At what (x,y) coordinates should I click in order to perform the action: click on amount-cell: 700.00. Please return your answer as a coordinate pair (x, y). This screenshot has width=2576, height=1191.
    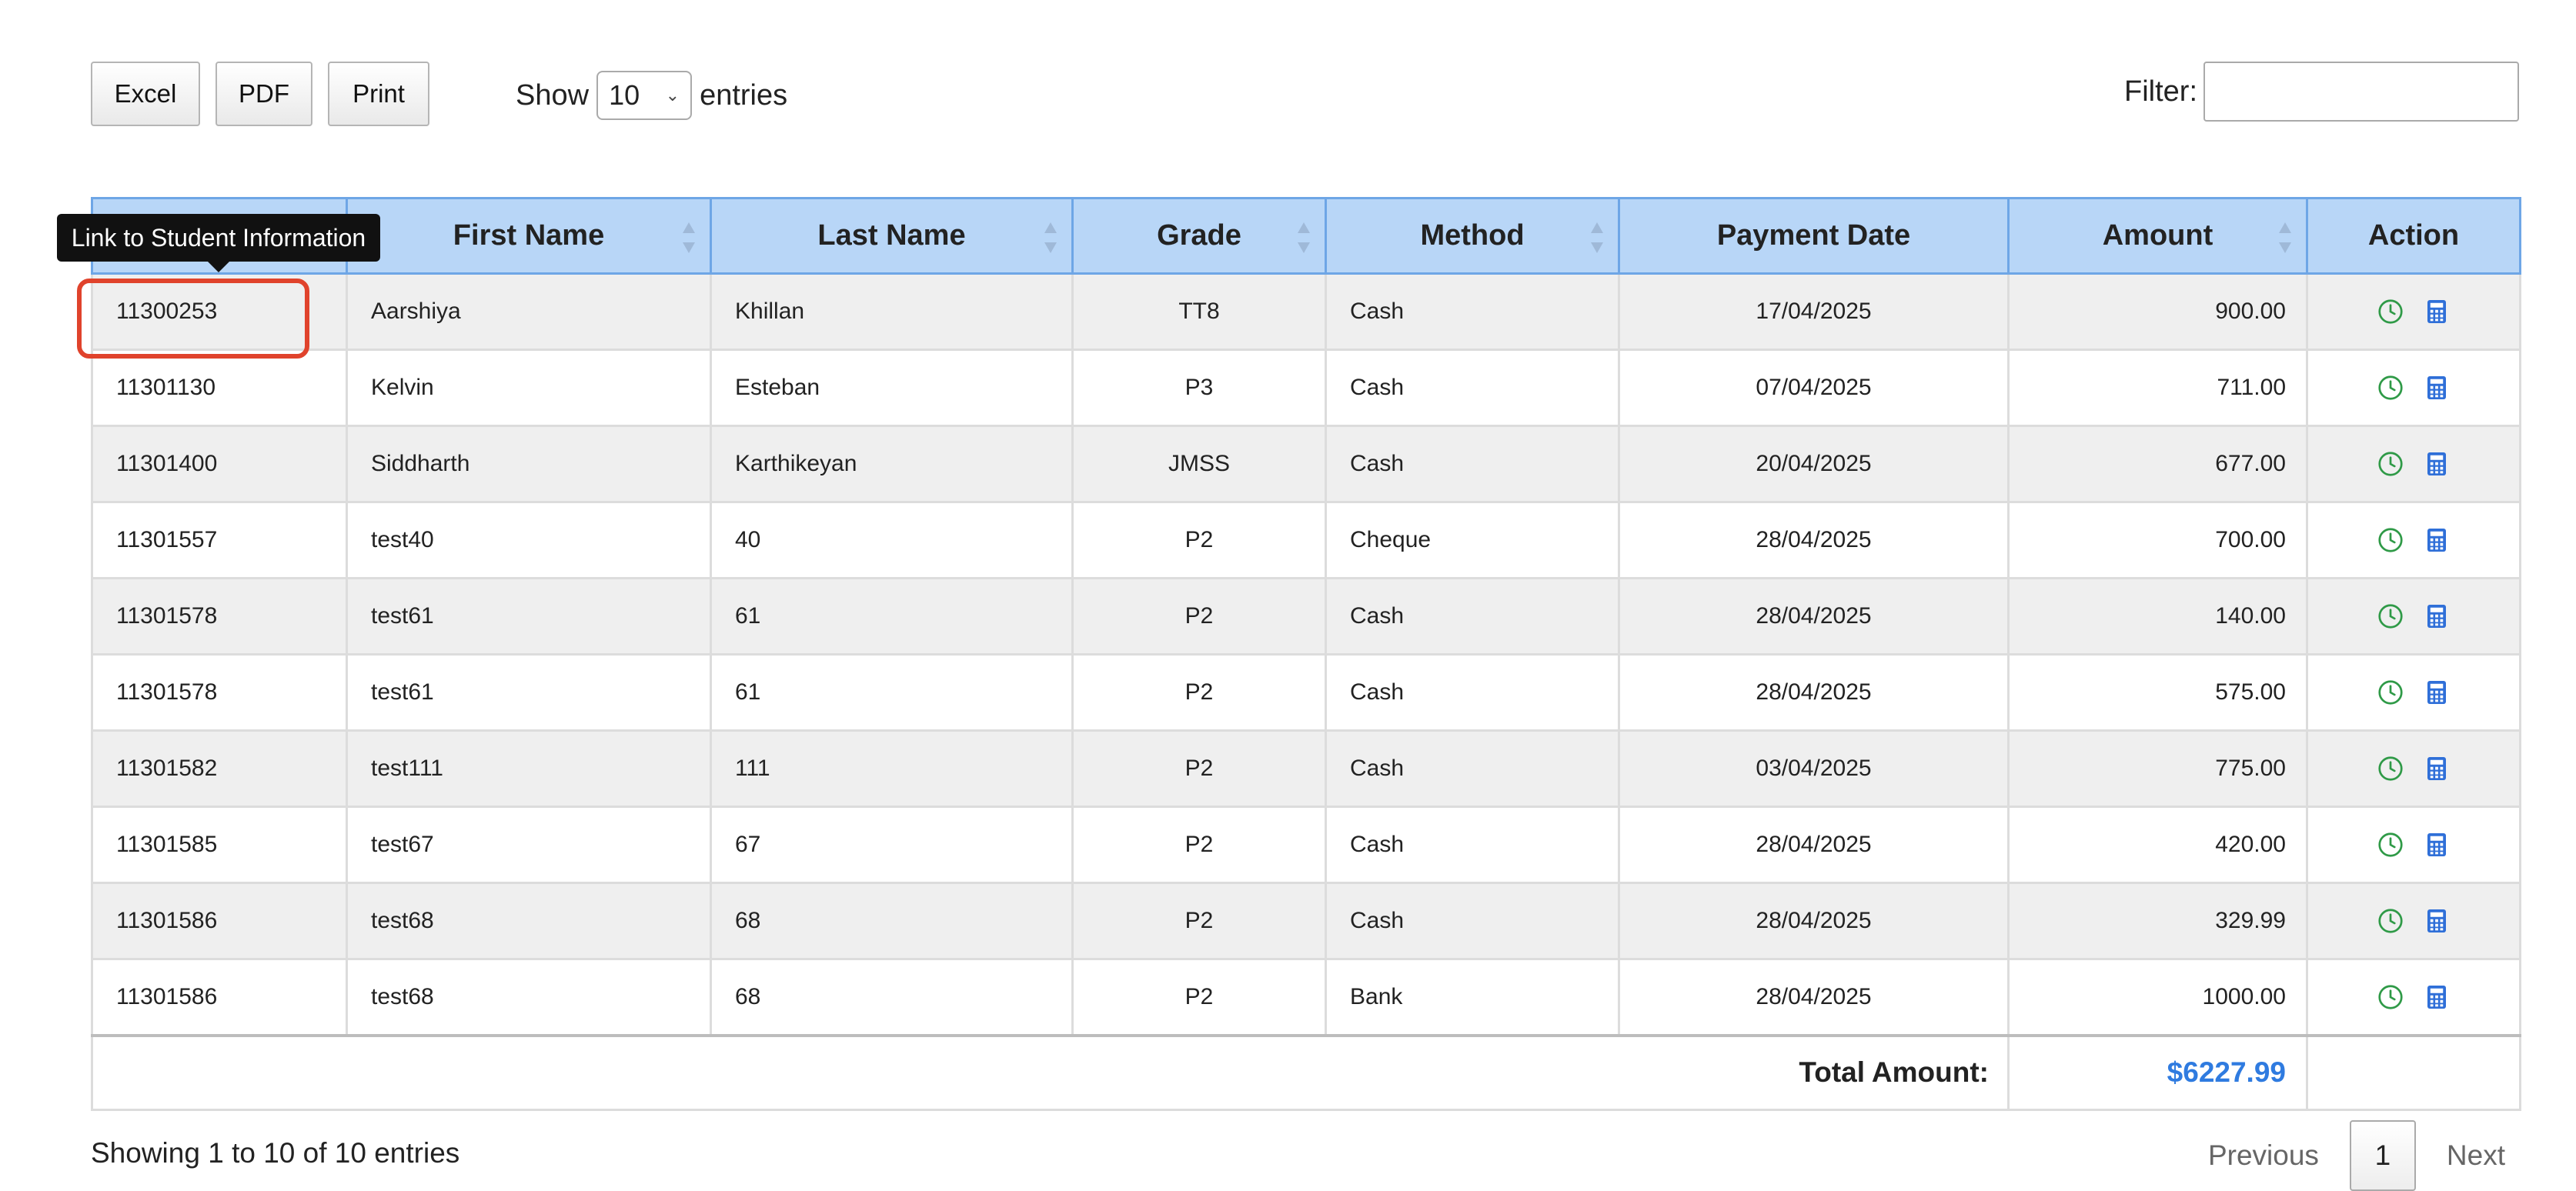
    Looking at the image, I should click on (2157, 540).